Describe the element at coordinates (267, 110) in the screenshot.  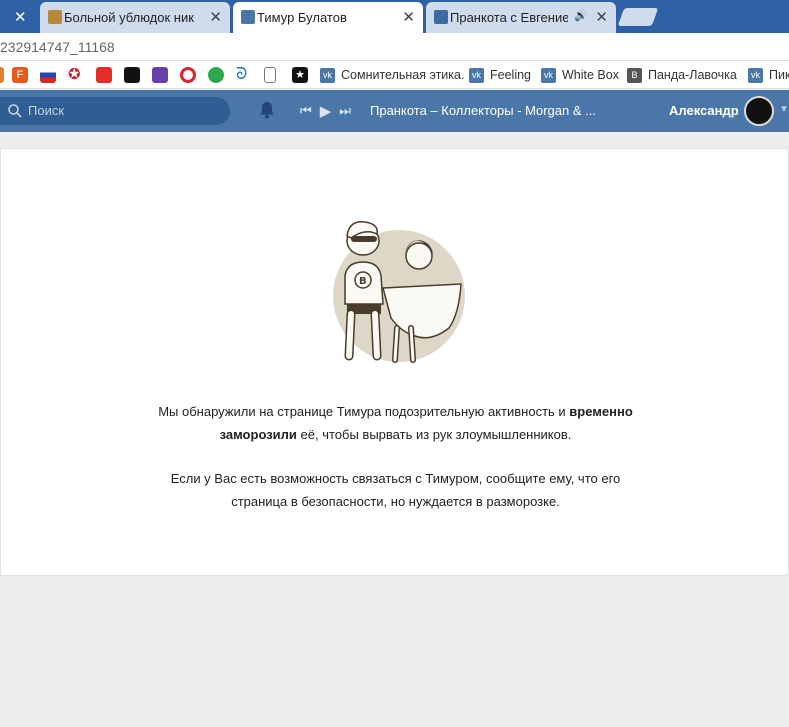
I see `bell-icon` at that location.